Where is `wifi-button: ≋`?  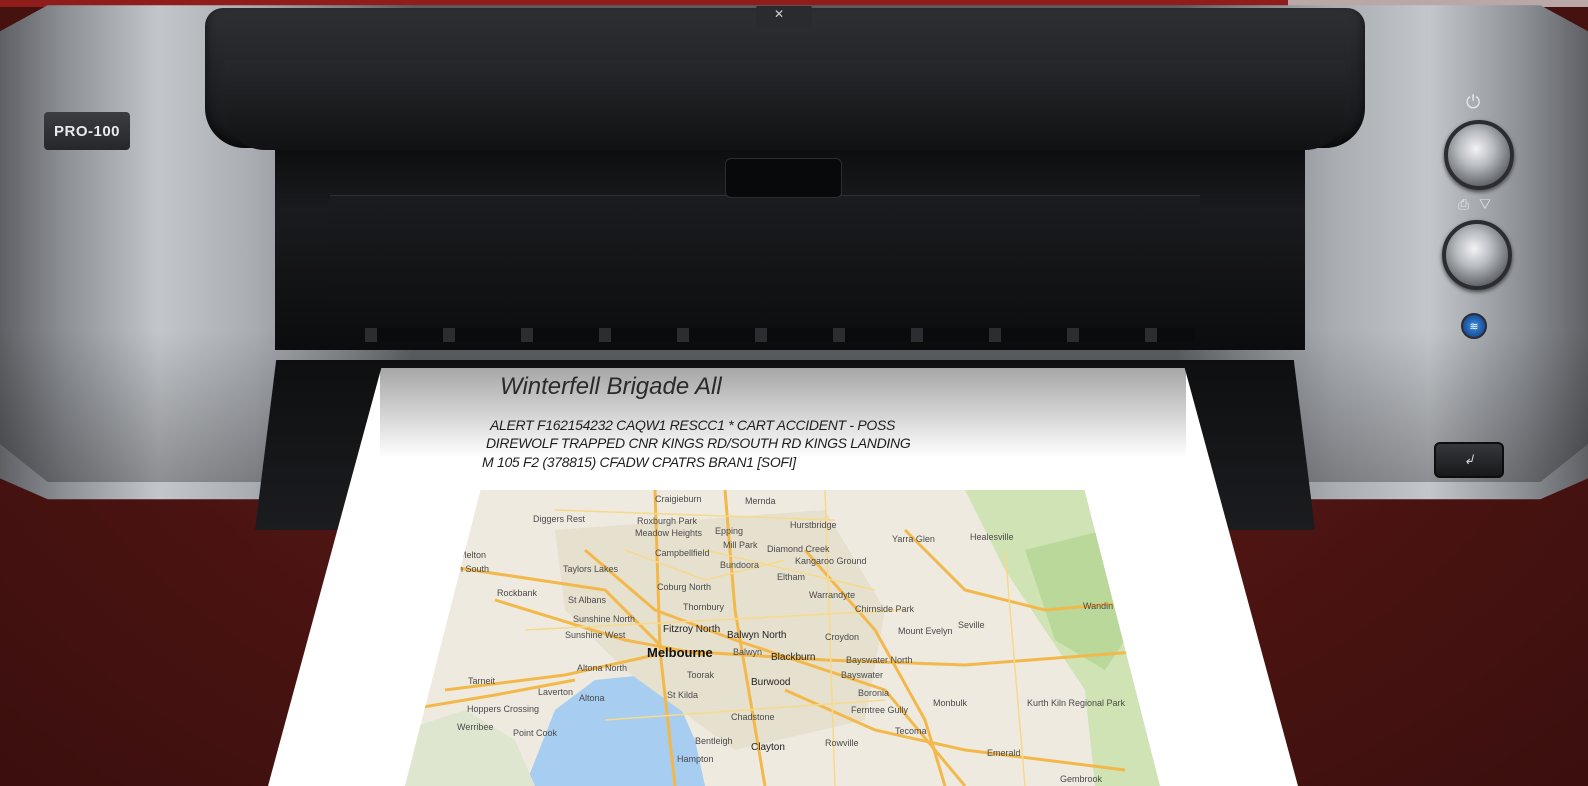
wifi-button: ≋ is located at coordinates (1474, 326).